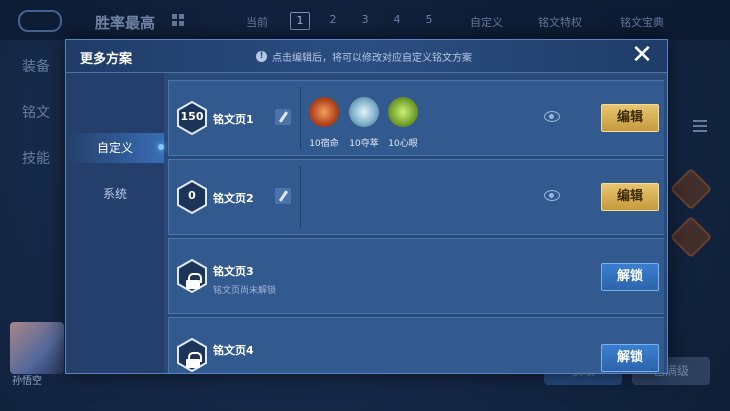  I want to click on custom-label: 自定义, so click(486, 22).